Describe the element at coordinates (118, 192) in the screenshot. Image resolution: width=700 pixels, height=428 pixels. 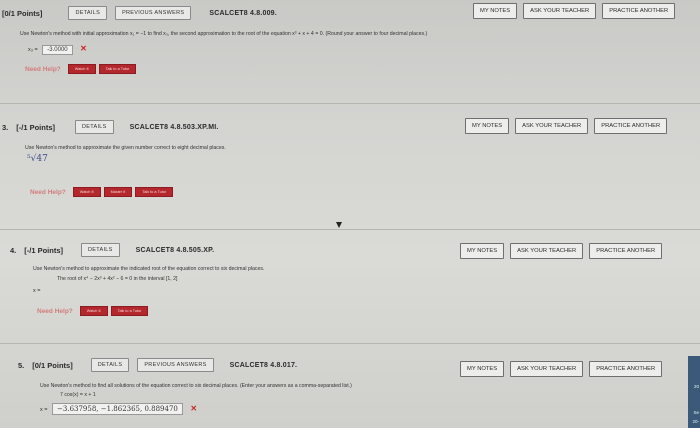
I see `master-it-button: Master It` at that location.